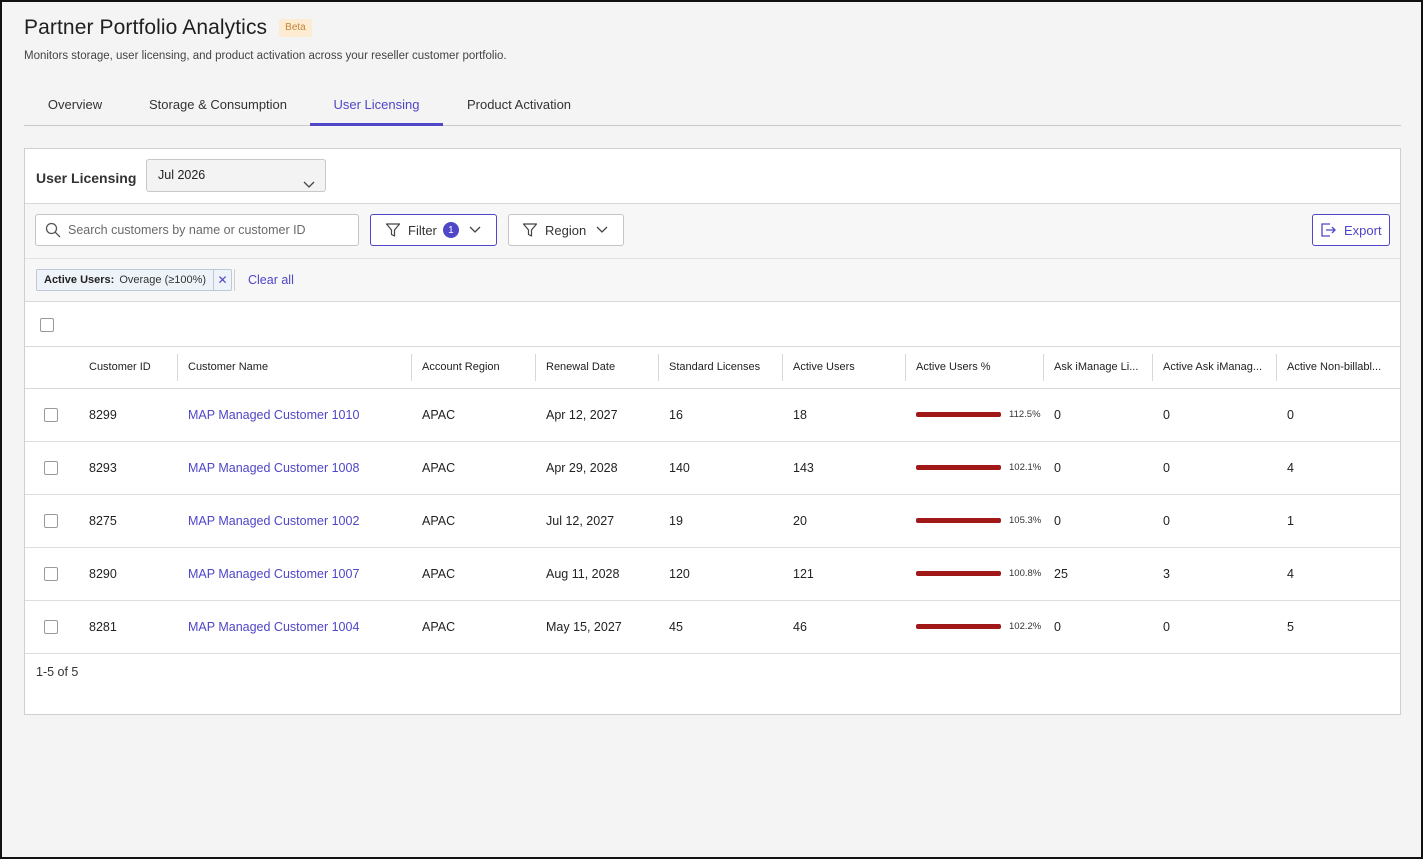 The image size is (1423, 859). I want to click on filter-button: Filter 1, so click(433, 230).